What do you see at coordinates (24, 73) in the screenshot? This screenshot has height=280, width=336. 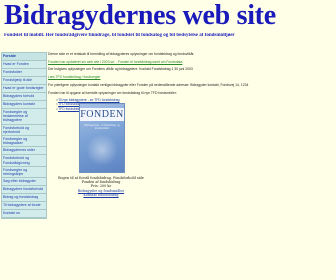 I see `sidebar-item: Fondsfolder` at bounding box center [24, 73].